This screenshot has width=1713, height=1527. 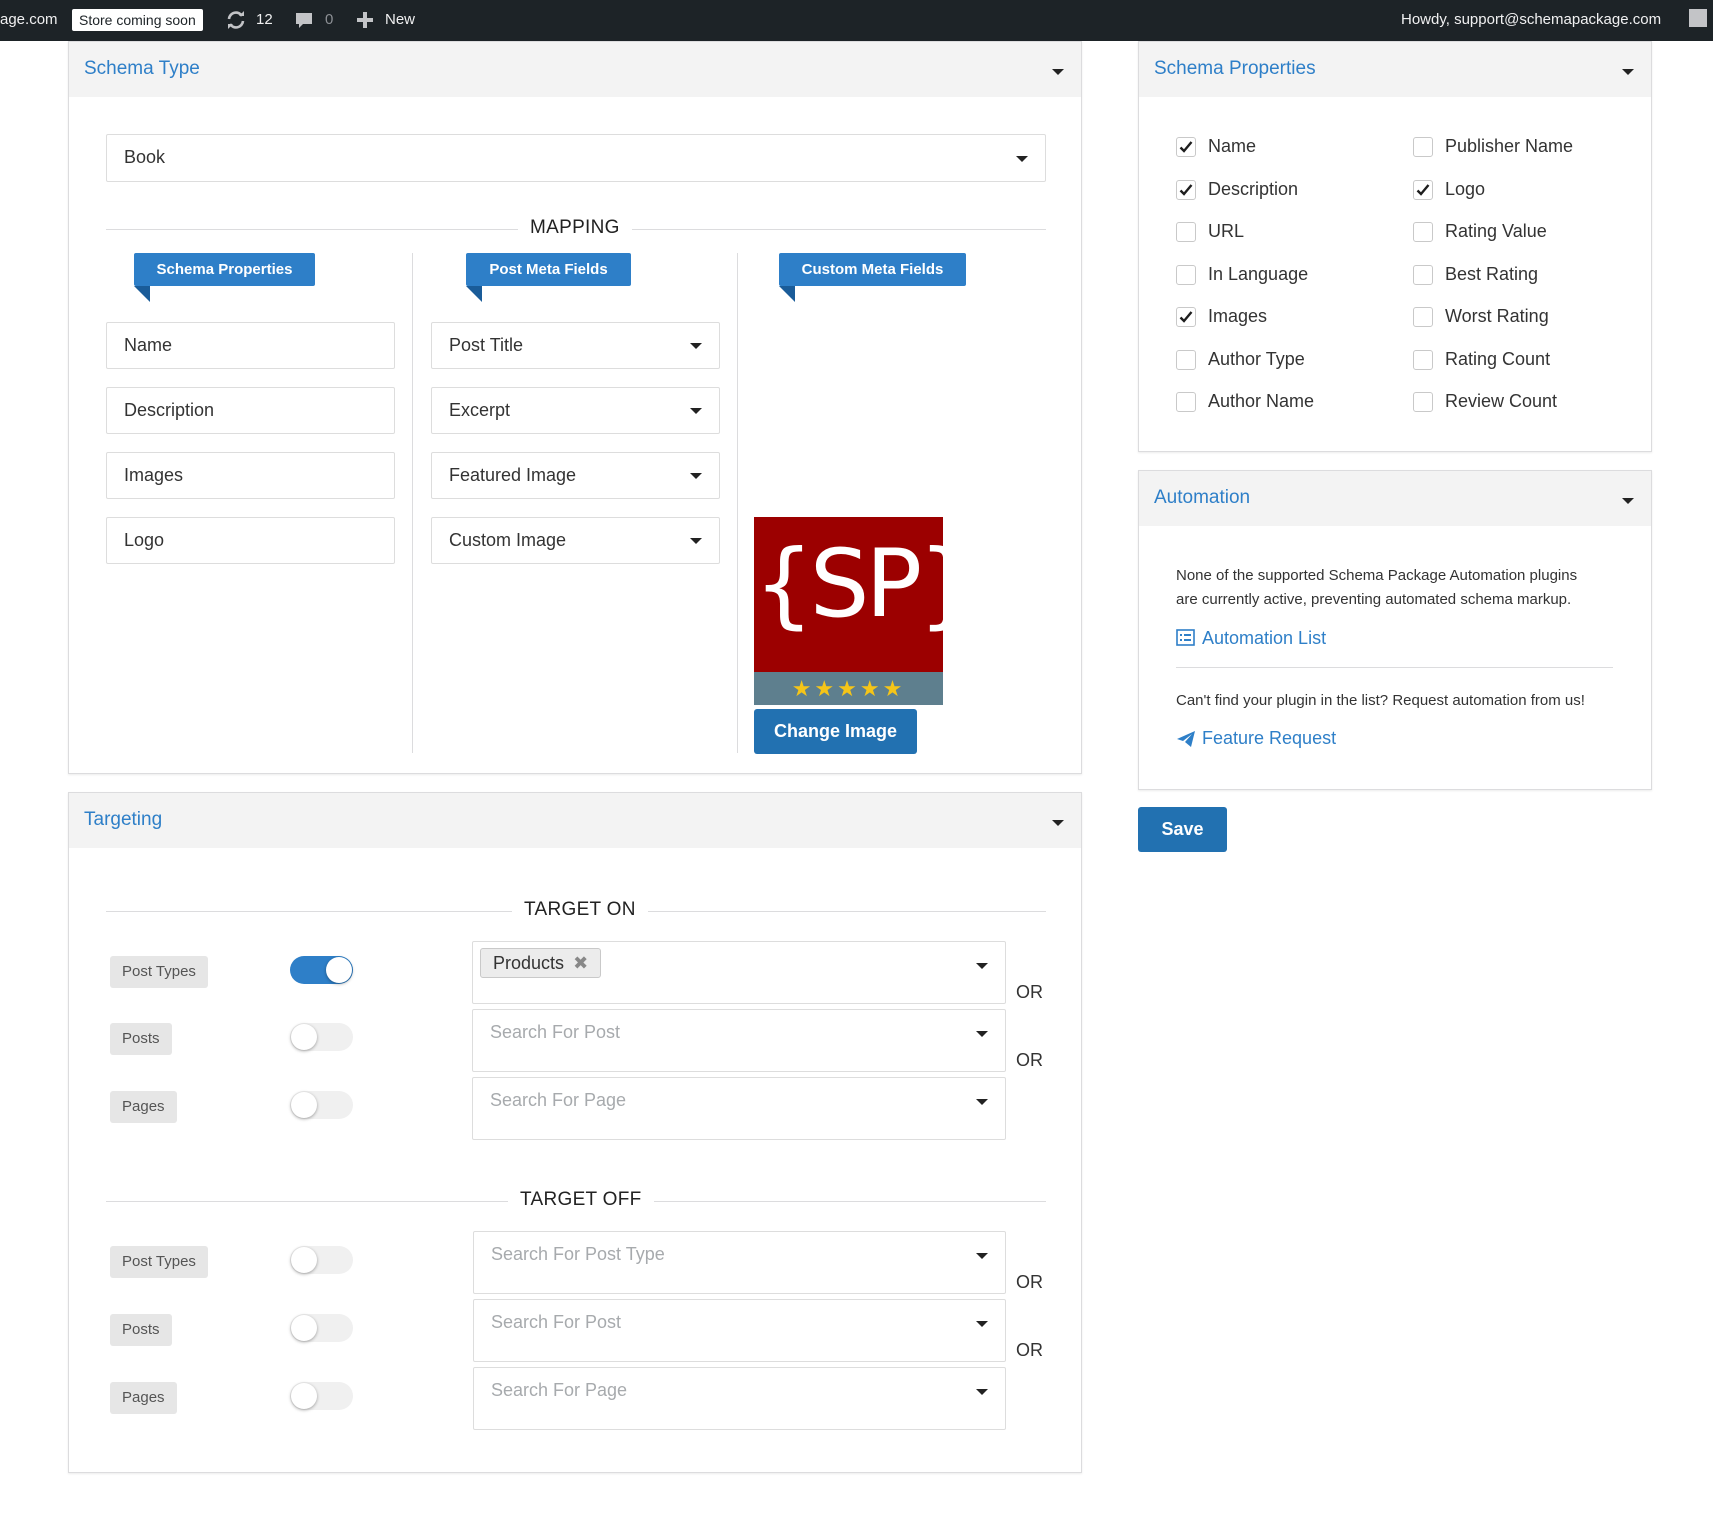 I want to click on feature-request-link: Feature Request, so click(x=1269, y=738).